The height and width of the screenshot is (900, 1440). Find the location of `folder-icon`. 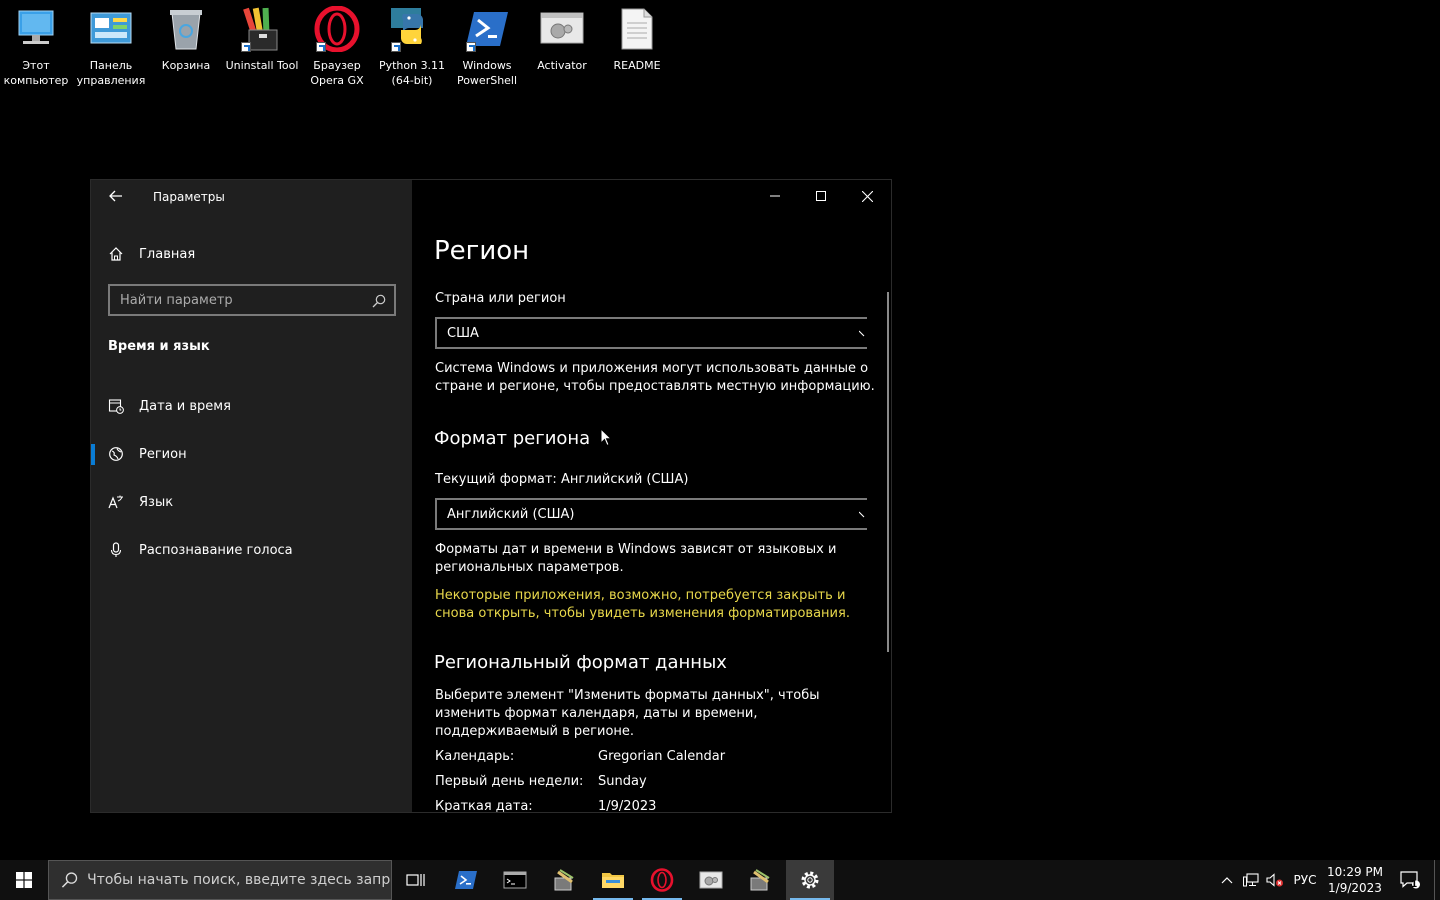

folder-icon is located at coordinates (613, 880).